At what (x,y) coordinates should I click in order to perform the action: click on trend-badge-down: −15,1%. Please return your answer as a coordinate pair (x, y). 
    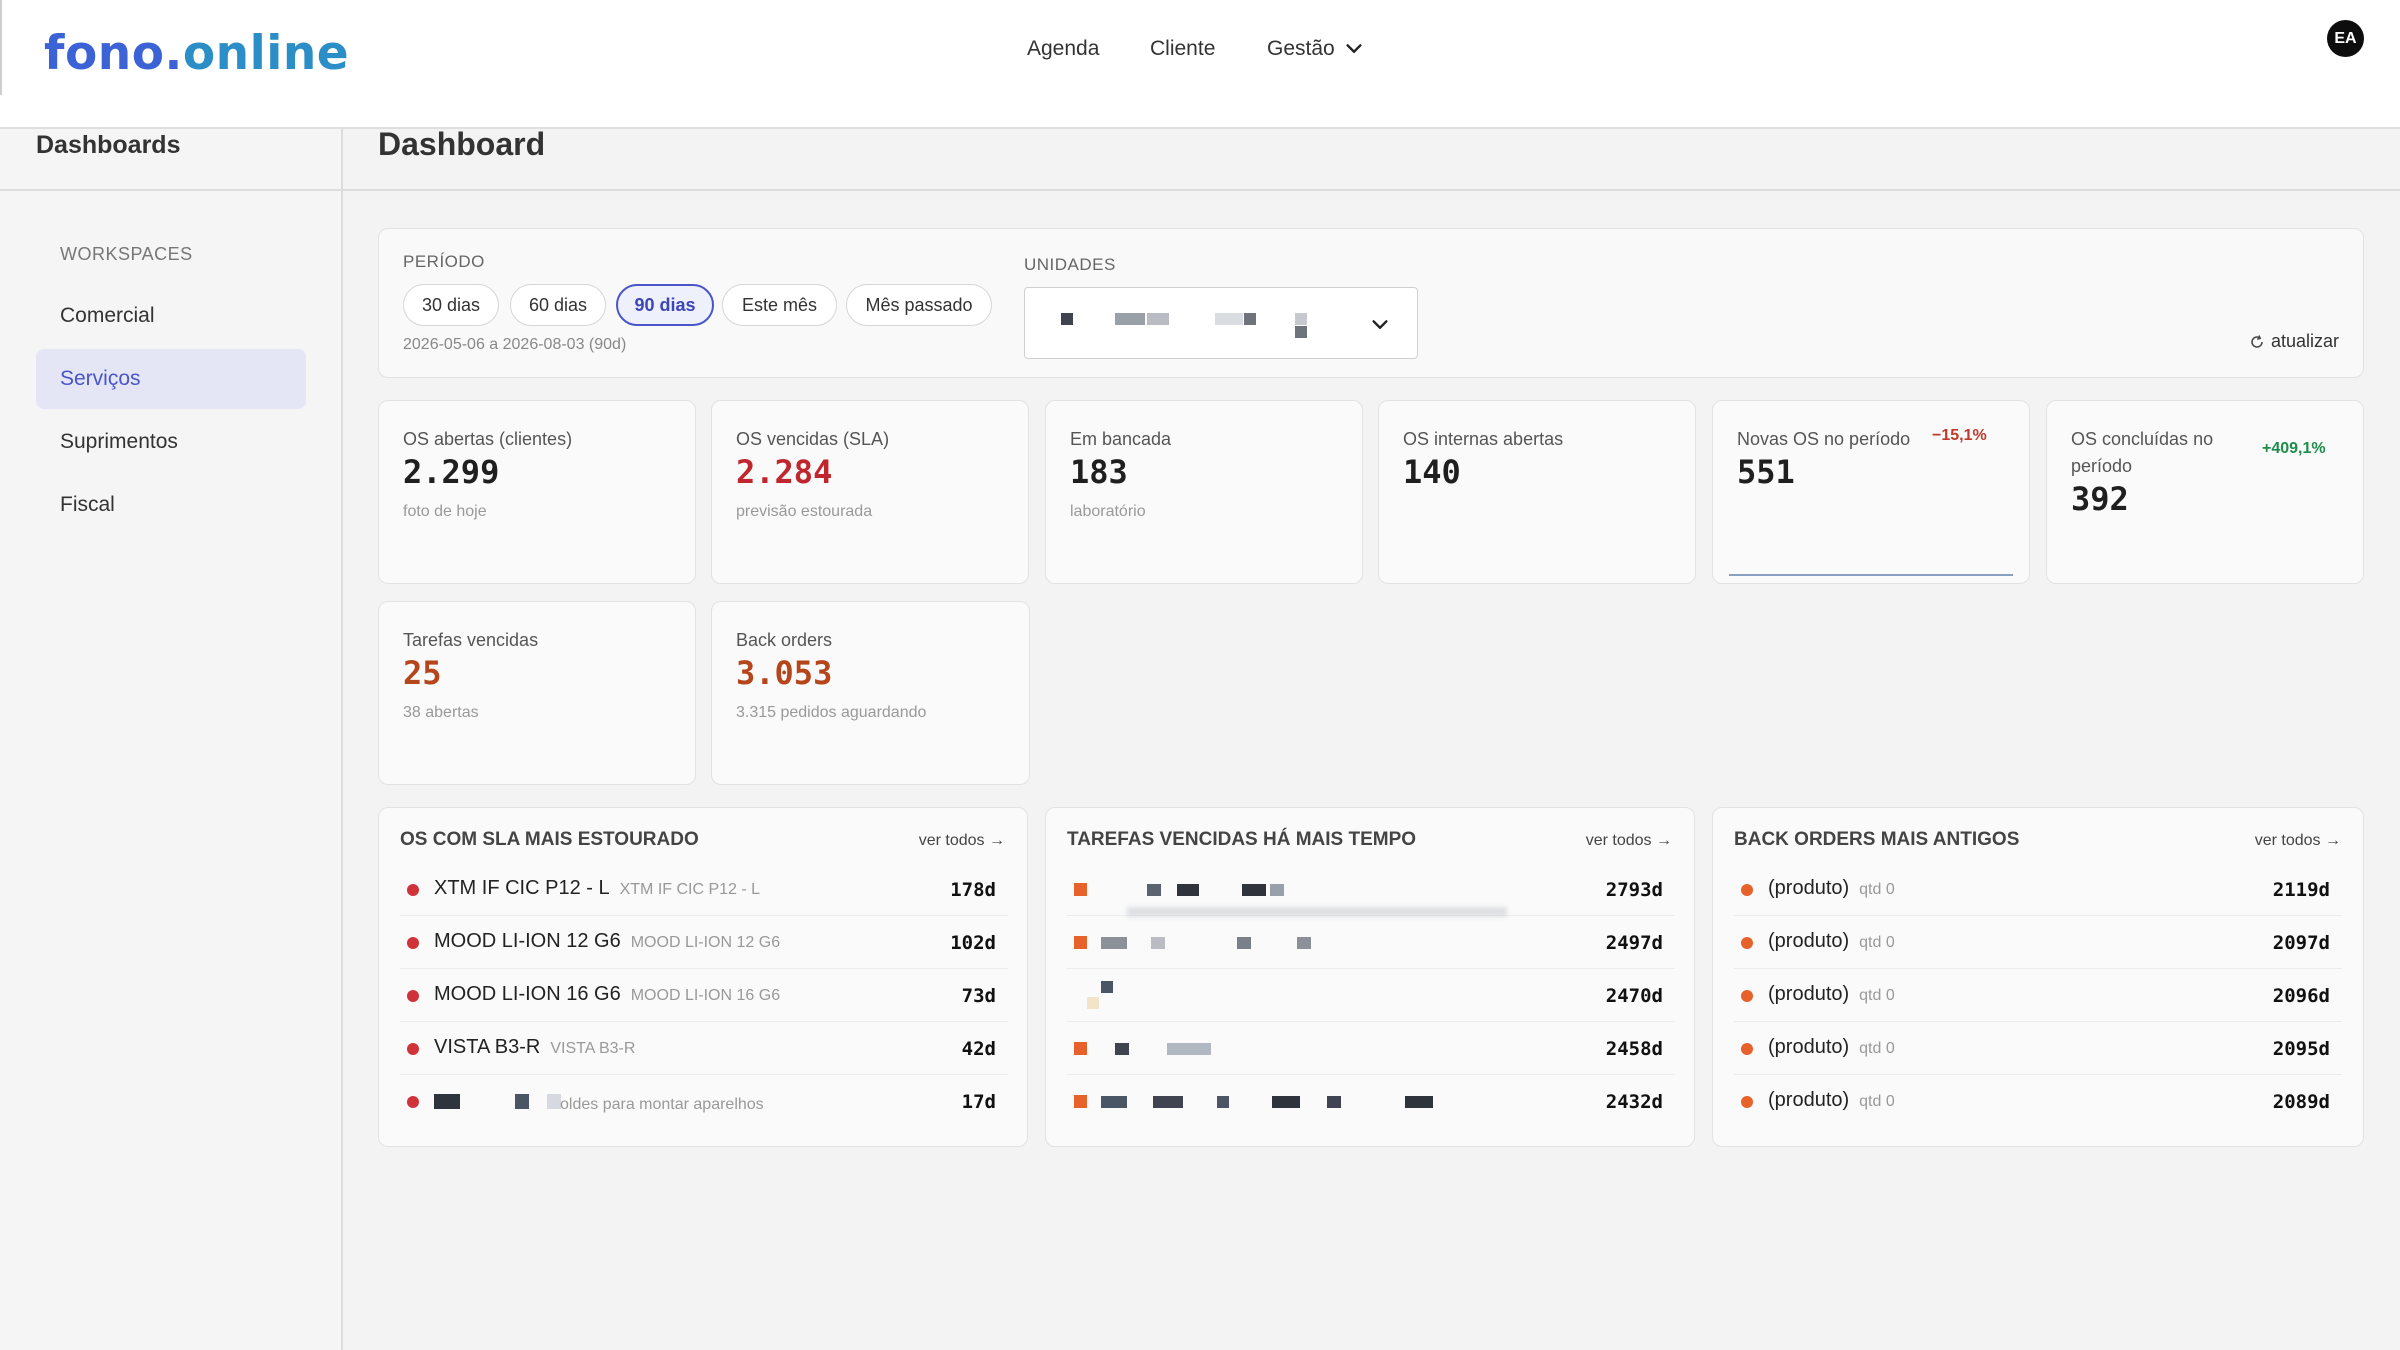
    Looking at the image, I should click on (1959, 435).